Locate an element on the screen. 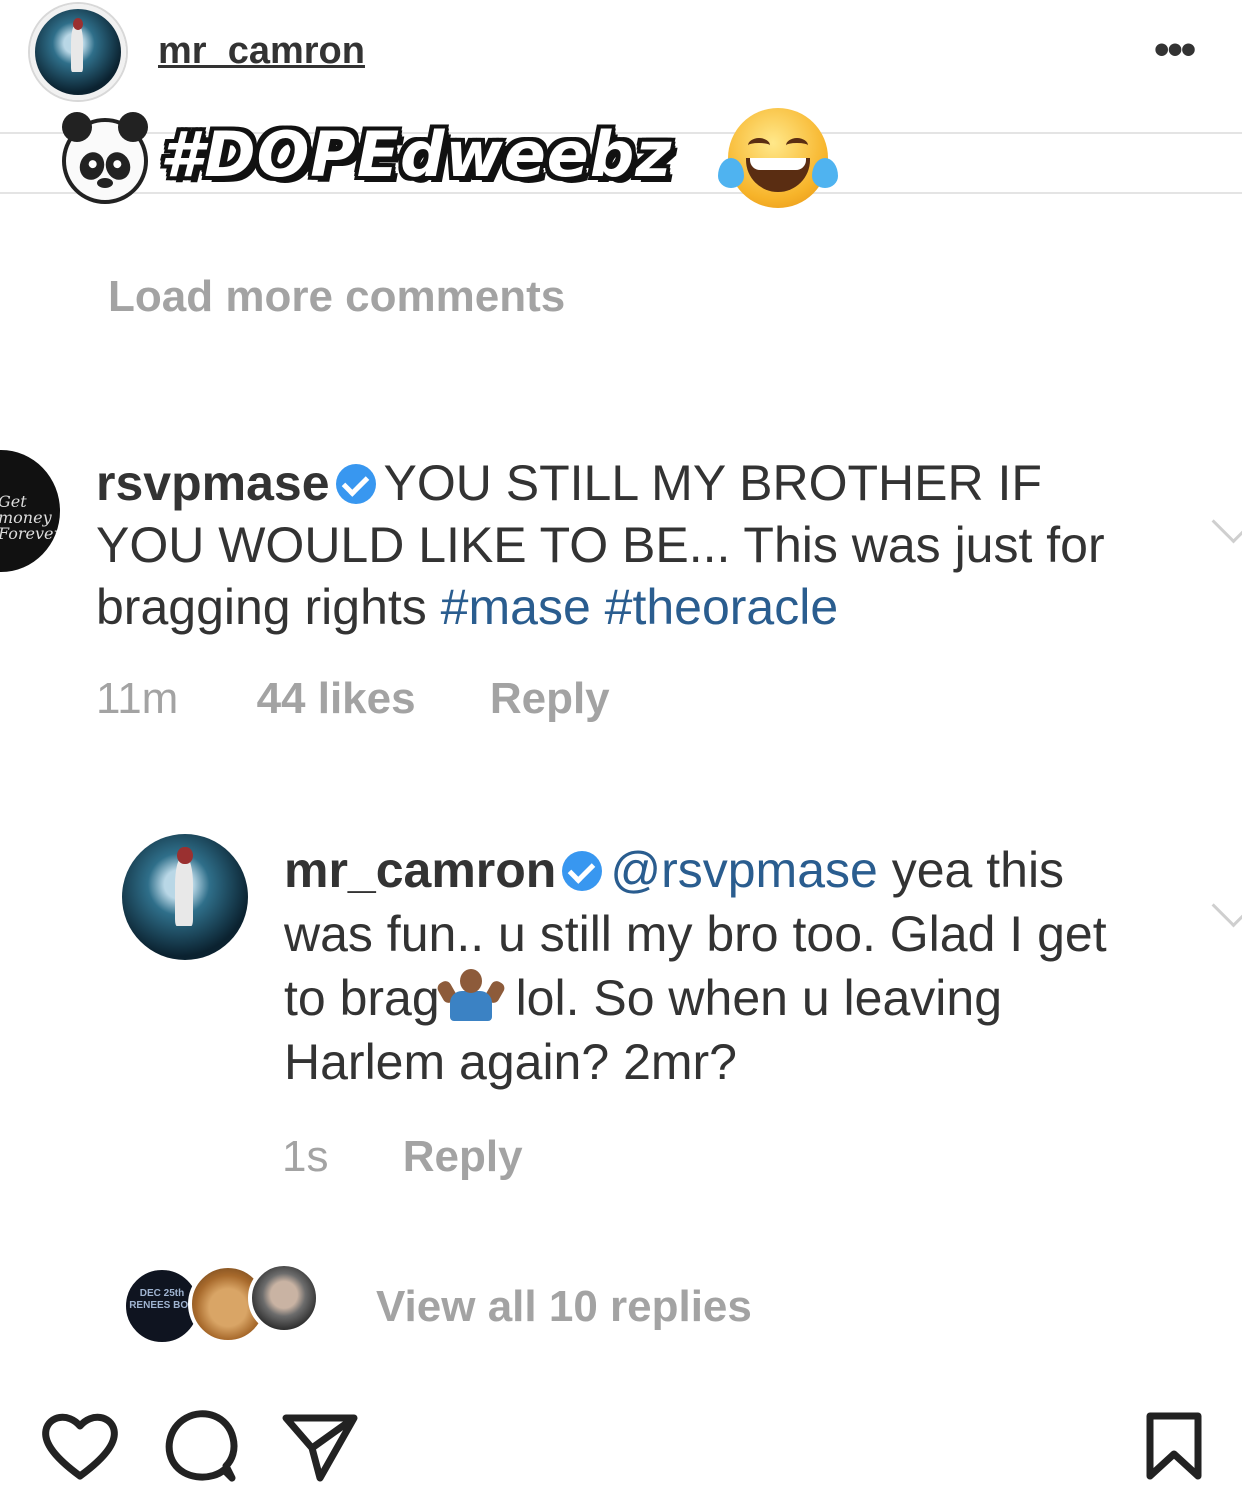 This screenshot has height=1493, width=1242. heart-icon is located at coordinates (80, 1446).